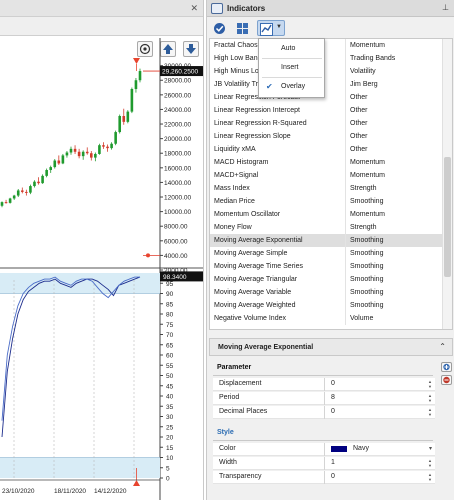  What do you see at coordinates (327, 201) in the screenshot?
I see `list-item: Median Price Smoothing` at bounding box center [327, 201].